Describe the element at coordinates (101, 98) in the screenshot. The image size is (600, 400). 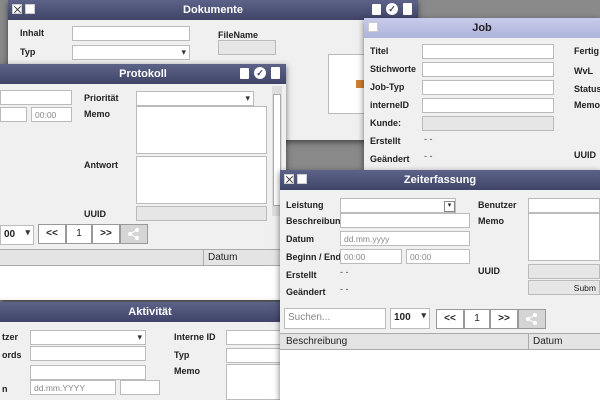
I see `prioritaet-label: Priorität` at that location.